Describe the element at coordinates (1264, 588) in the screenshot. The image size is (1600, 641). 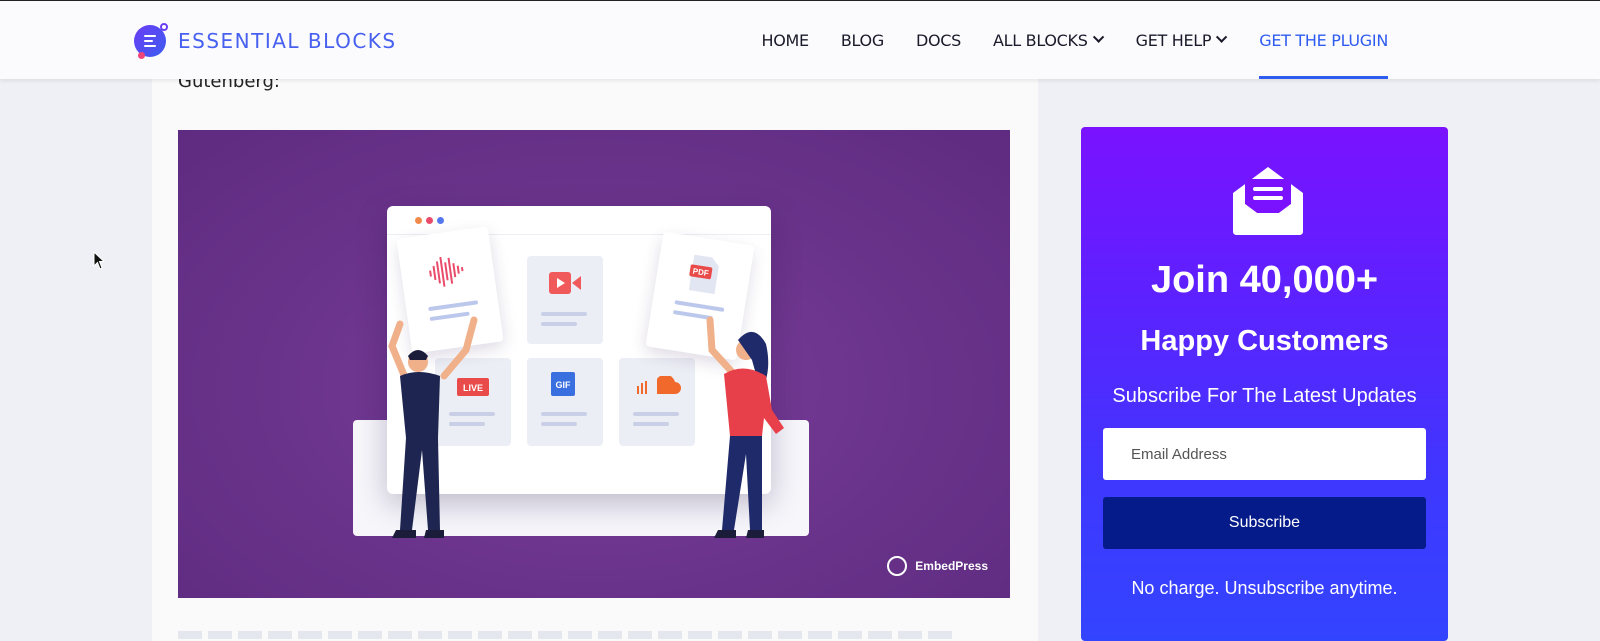
I see `subscribe-footnote: No charge. Unsubscribe anytime.` at that location.